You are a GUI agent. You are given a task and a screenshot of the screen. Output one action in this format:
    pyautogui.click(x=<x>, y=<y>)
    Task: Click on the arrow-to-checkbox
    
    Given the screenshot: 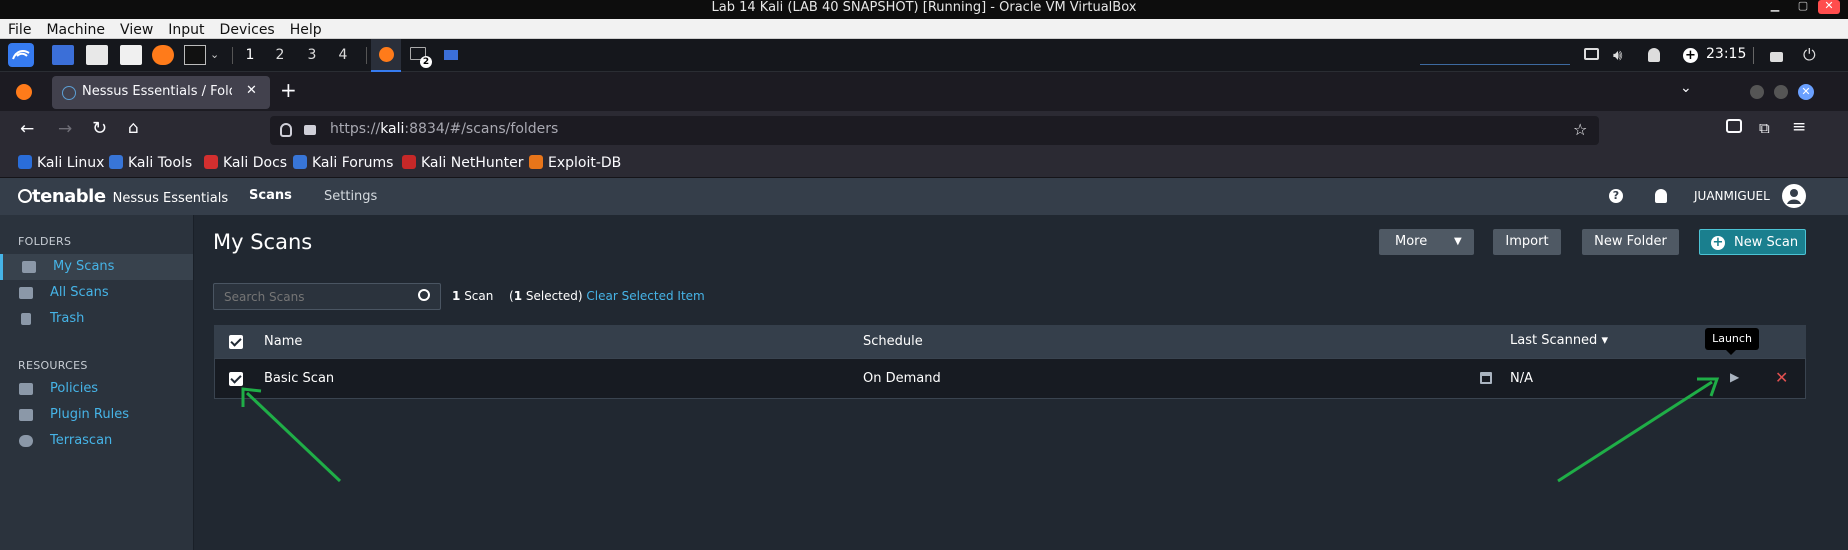 What is the action you would take?
    pyautogui.click(x=293, y=437)
    